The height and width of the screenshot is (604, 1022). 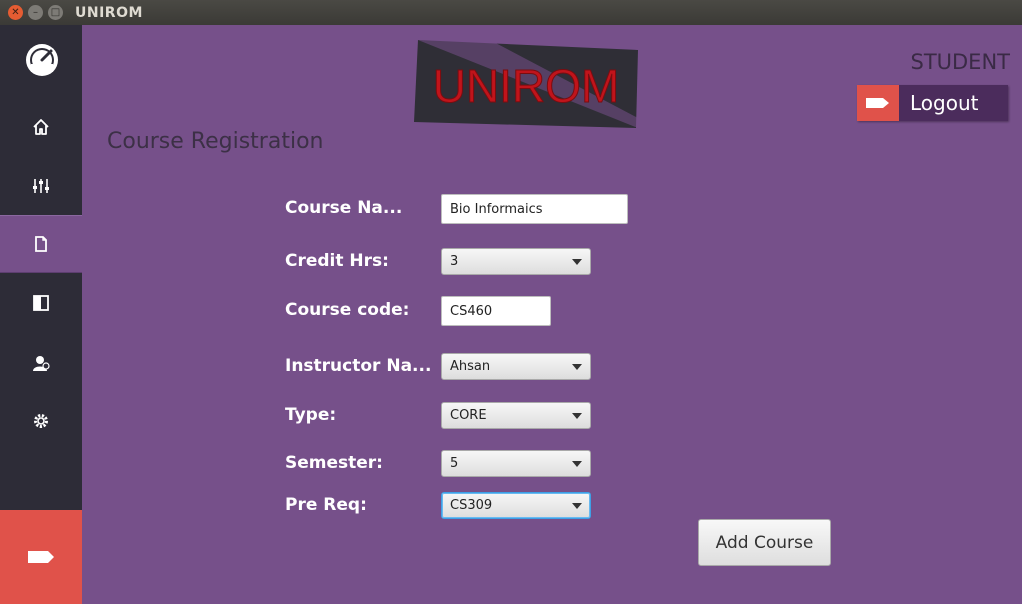 I want to click on sidebar-item-panel, so click(x=41, y=303).